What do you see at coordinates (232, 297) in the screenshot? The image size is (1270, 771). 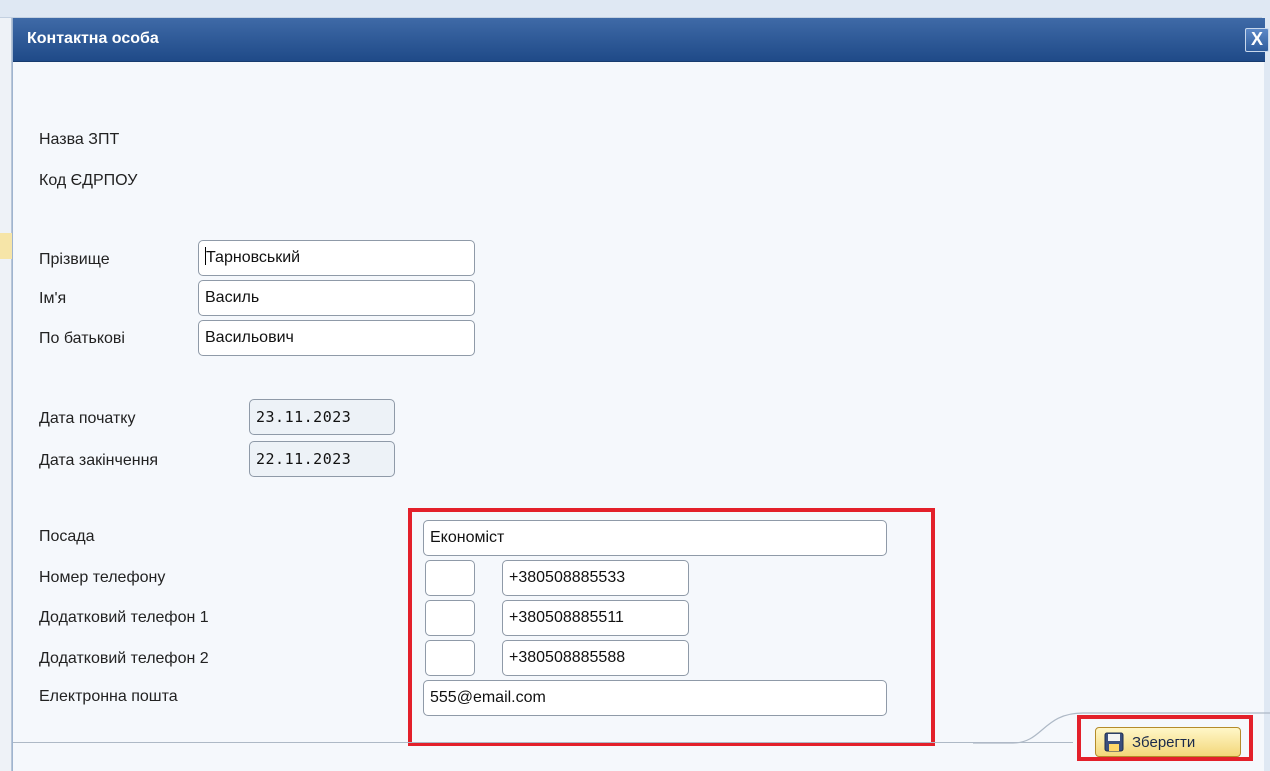 I see `first-name-value: Василь` at bounding box center [232, 297].